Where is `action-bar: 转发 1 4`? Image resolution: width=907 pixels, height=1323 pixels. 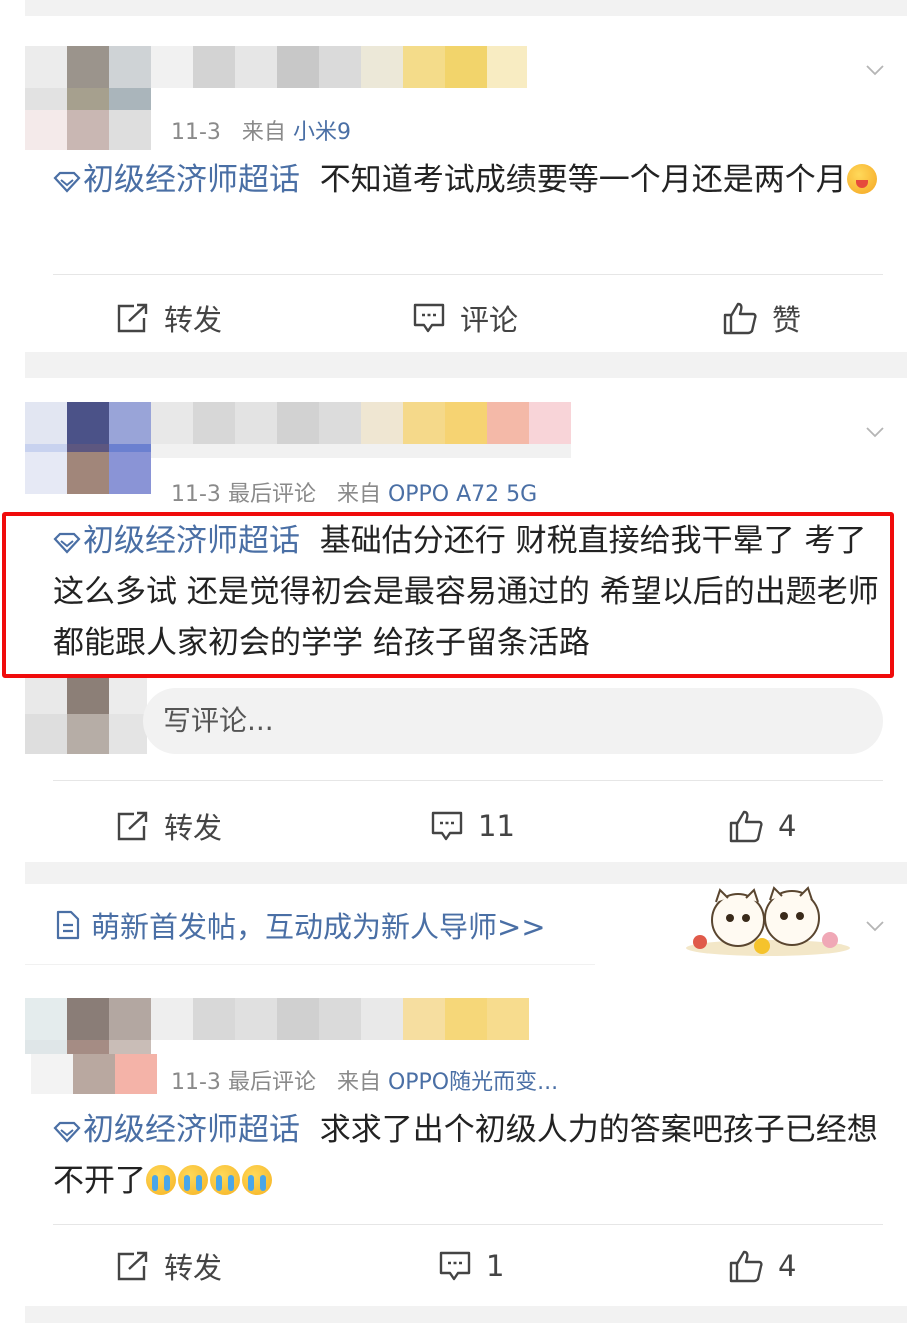
action-bar: 转发 1 4 is located at coordinates (453, 1266).